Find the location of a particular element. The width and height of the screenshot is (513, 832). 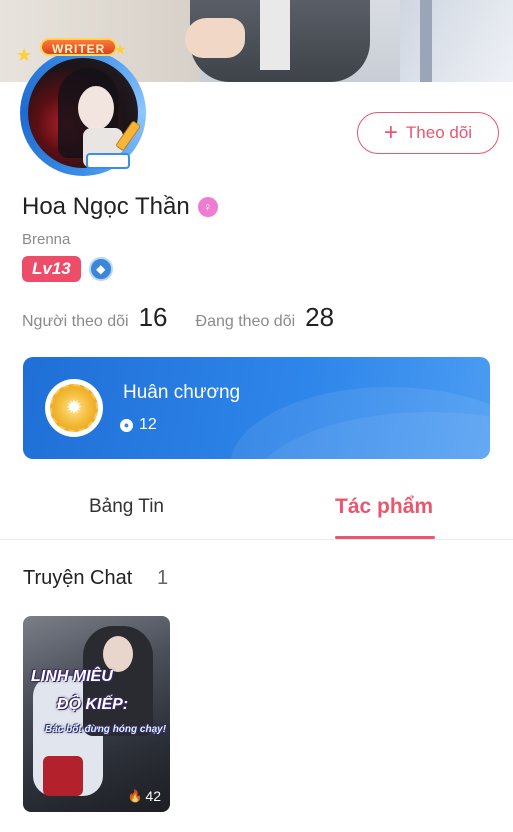

avatar: ★ ★ WRITER is located at coordinates (81, 110).